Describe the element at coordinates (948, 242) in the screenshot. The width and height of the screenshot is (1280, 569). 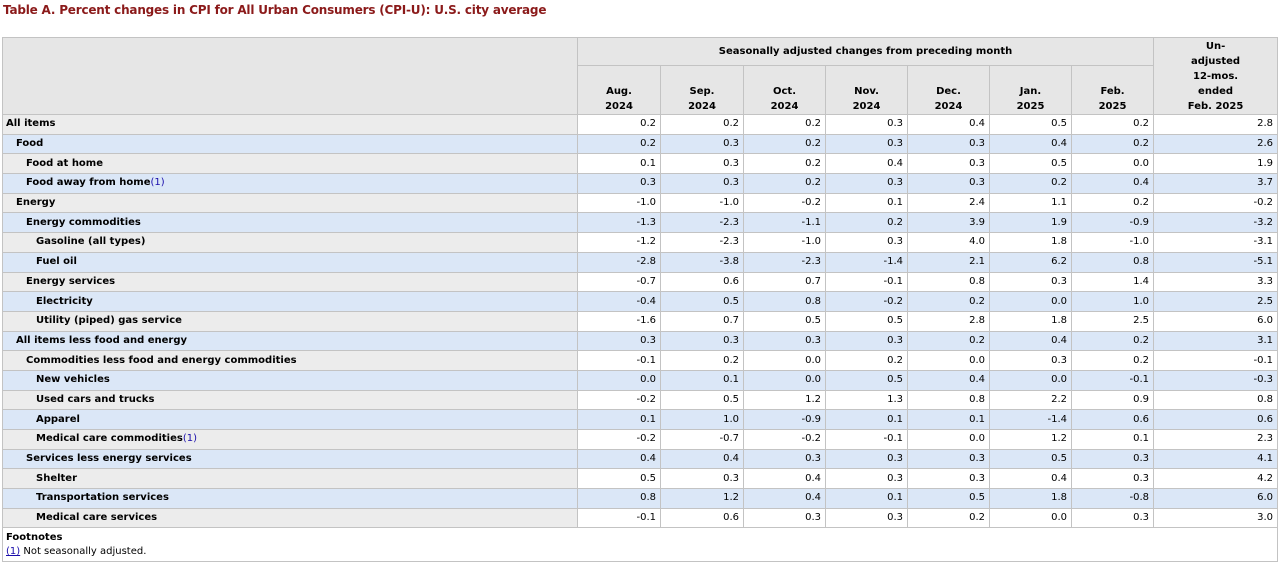
I see `value-cell: 4.0` at that location.